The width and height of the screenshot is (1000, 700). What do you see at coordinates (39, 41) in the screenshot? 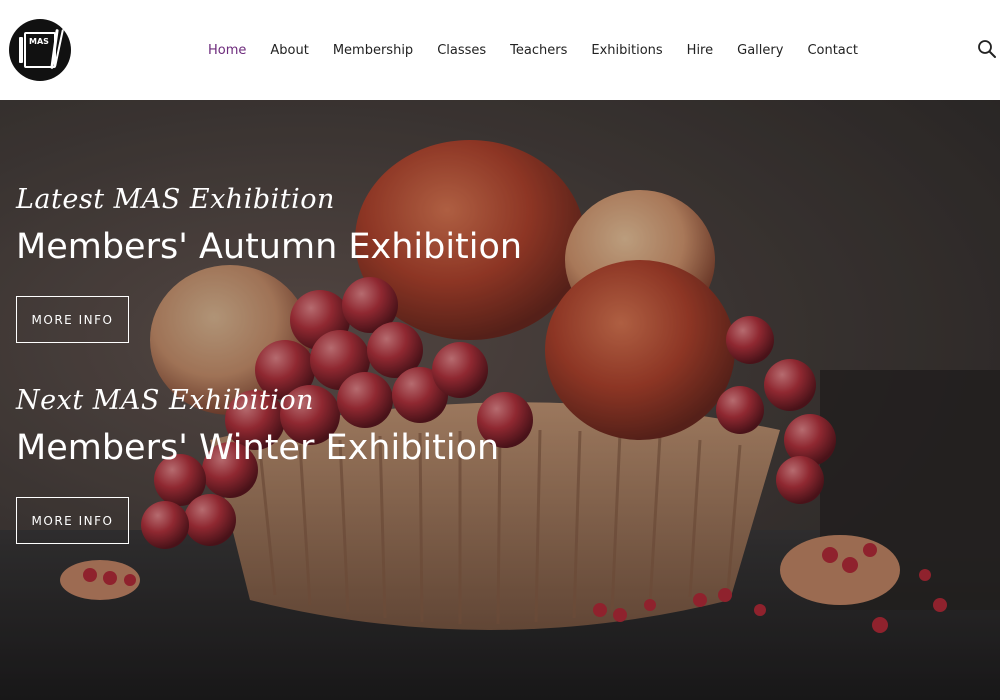
I see `logo-text: MAS` at bounding box center [39, 41].